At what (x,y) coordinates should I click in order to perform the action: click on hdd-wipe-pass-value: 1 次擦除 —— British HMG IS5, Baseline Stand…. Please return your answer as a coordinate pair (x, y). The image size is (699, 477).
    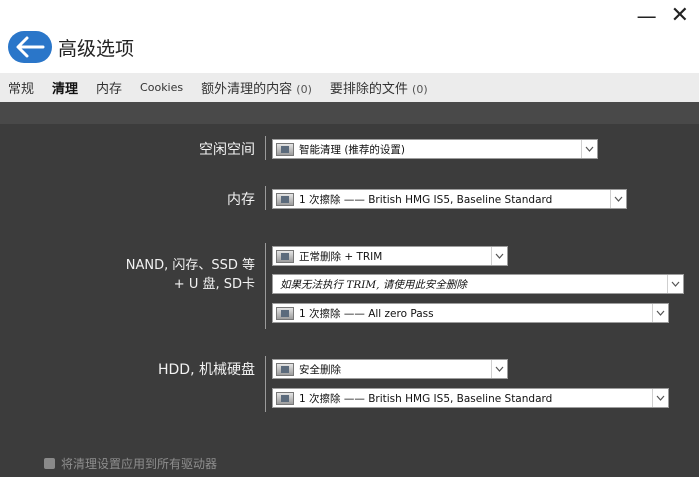
    Looking at the image, I should click on (426, 398).